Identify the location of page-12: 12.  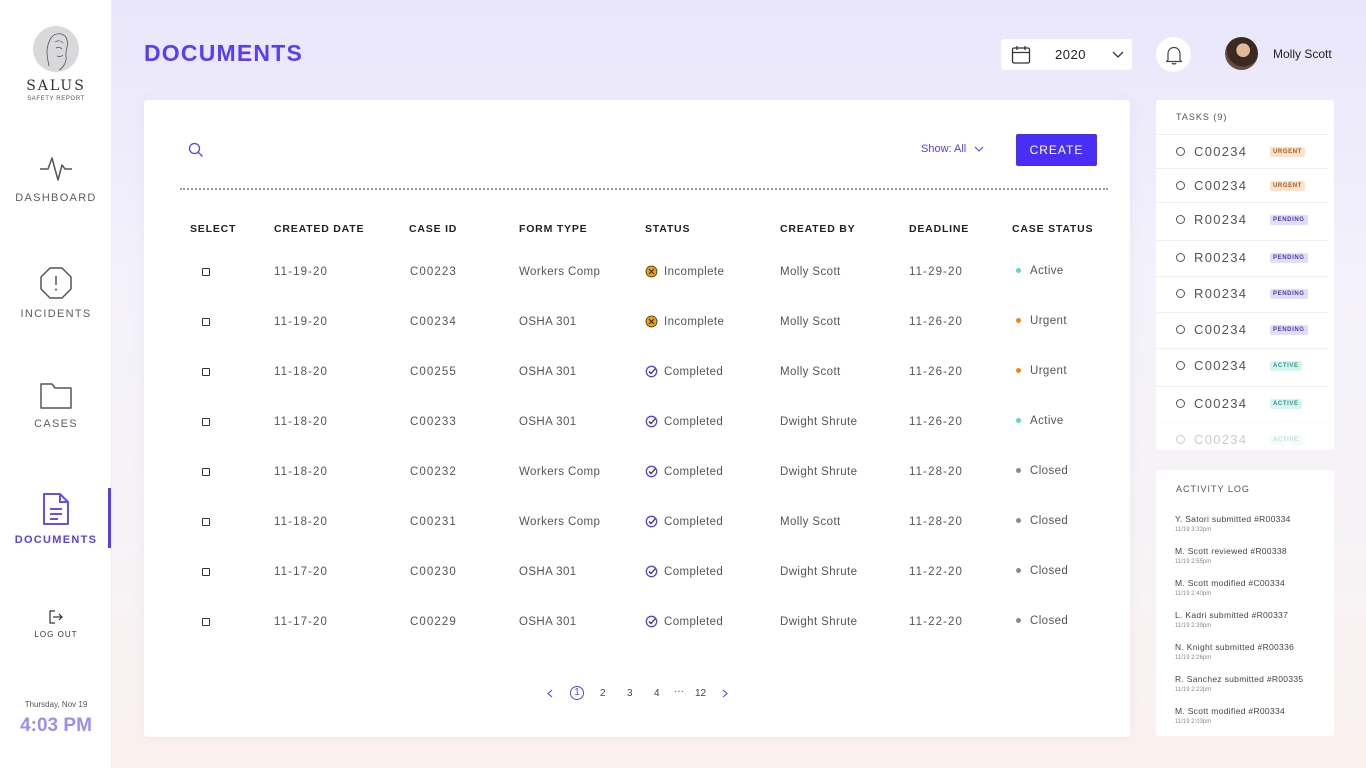
(700, 693).